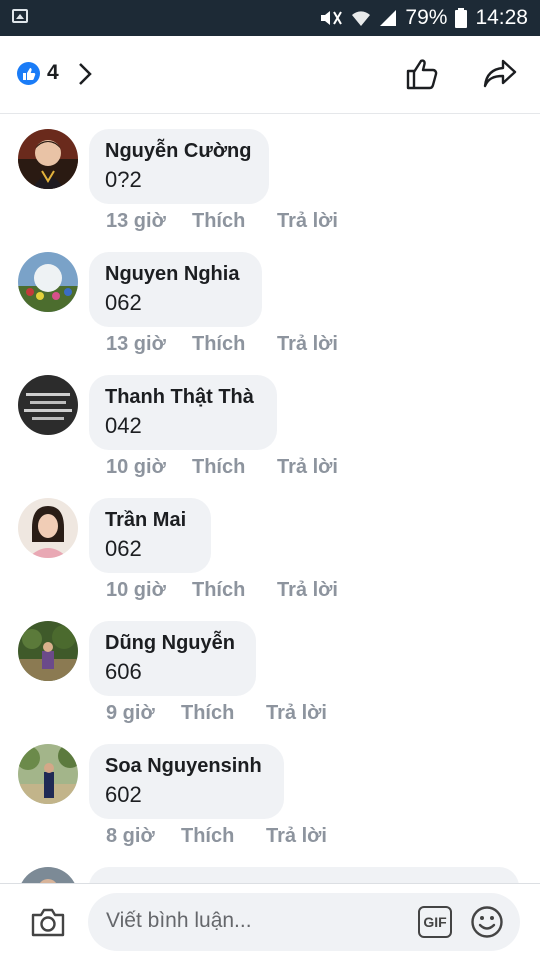 The width and height of the screenshot is (540, 960). I want to click on signal-icon, so click(388, 18).